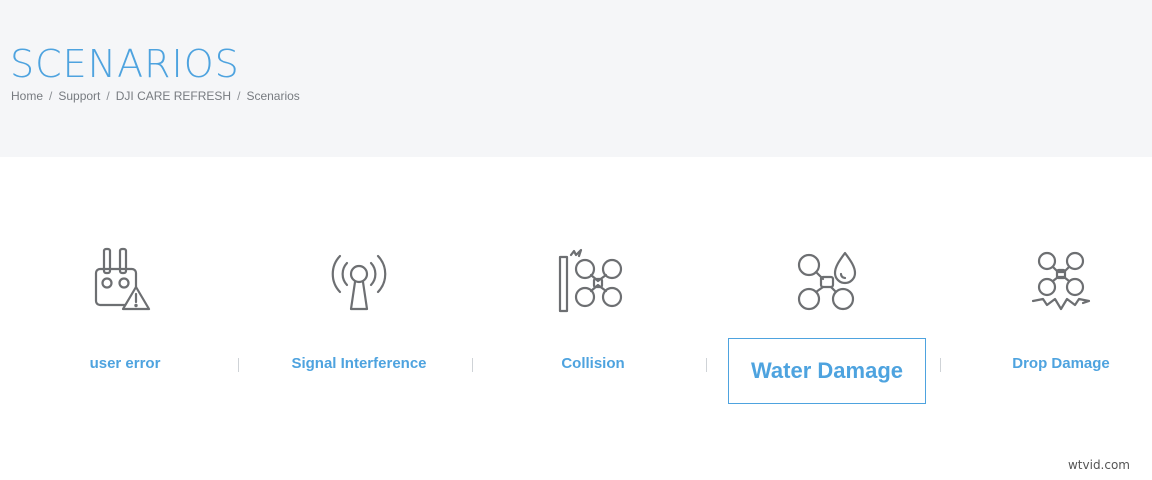  I want to click on drone-collision-icon, so click(593, 283).